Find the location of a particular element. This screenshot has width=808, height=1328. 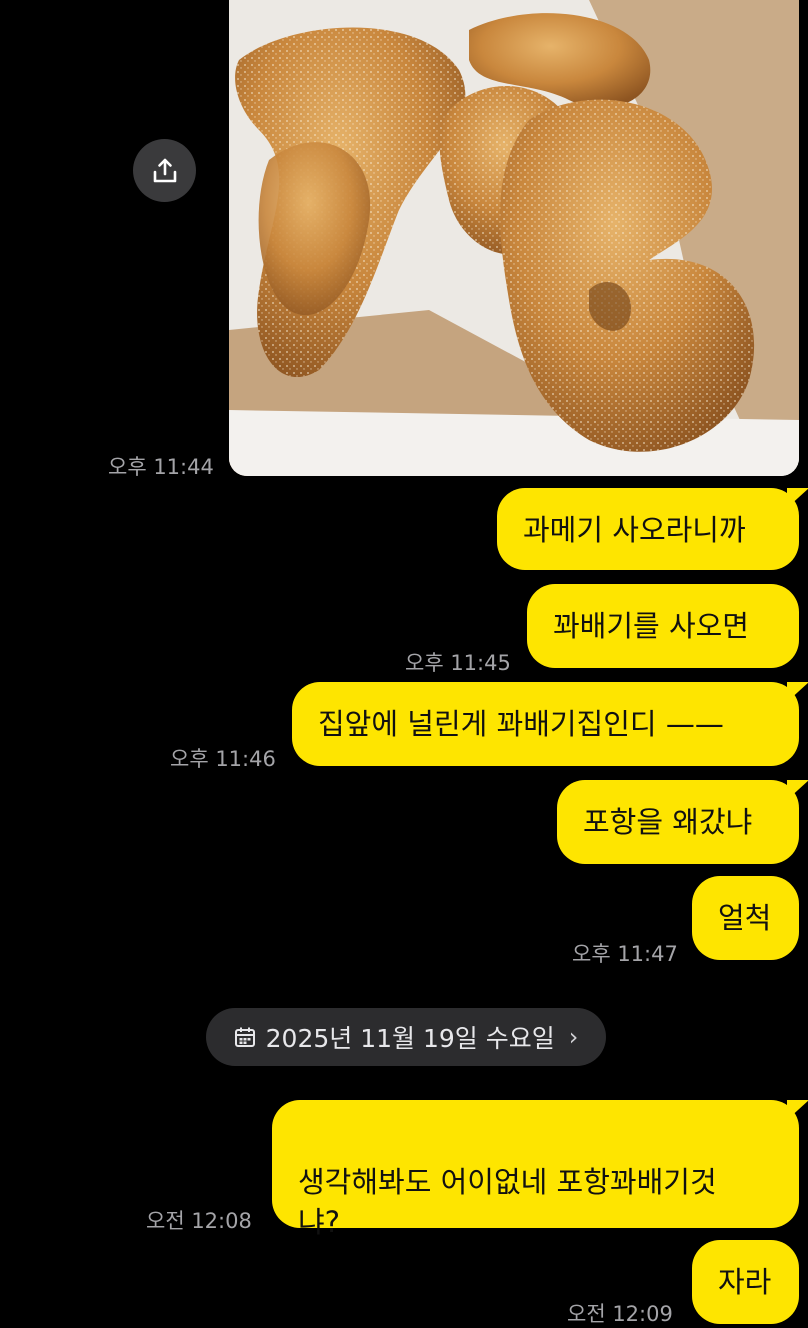

message-bubble: 과메기 사오라니까 is located at coordinates (652, 529).